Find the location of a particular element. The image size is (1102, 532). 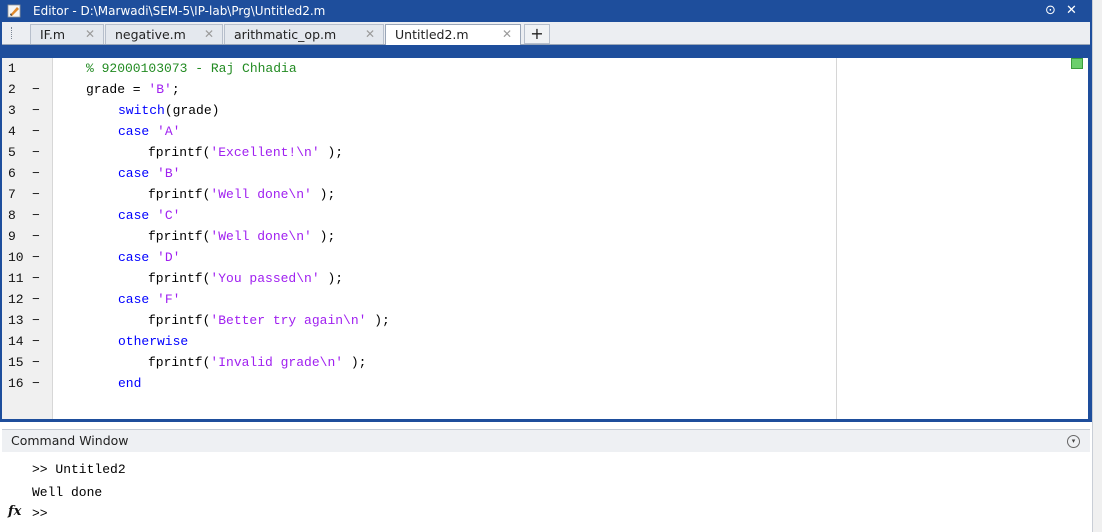

code-line: 1 % 92000103073 - Raj Chhadia is located at coordinates (417, 68).